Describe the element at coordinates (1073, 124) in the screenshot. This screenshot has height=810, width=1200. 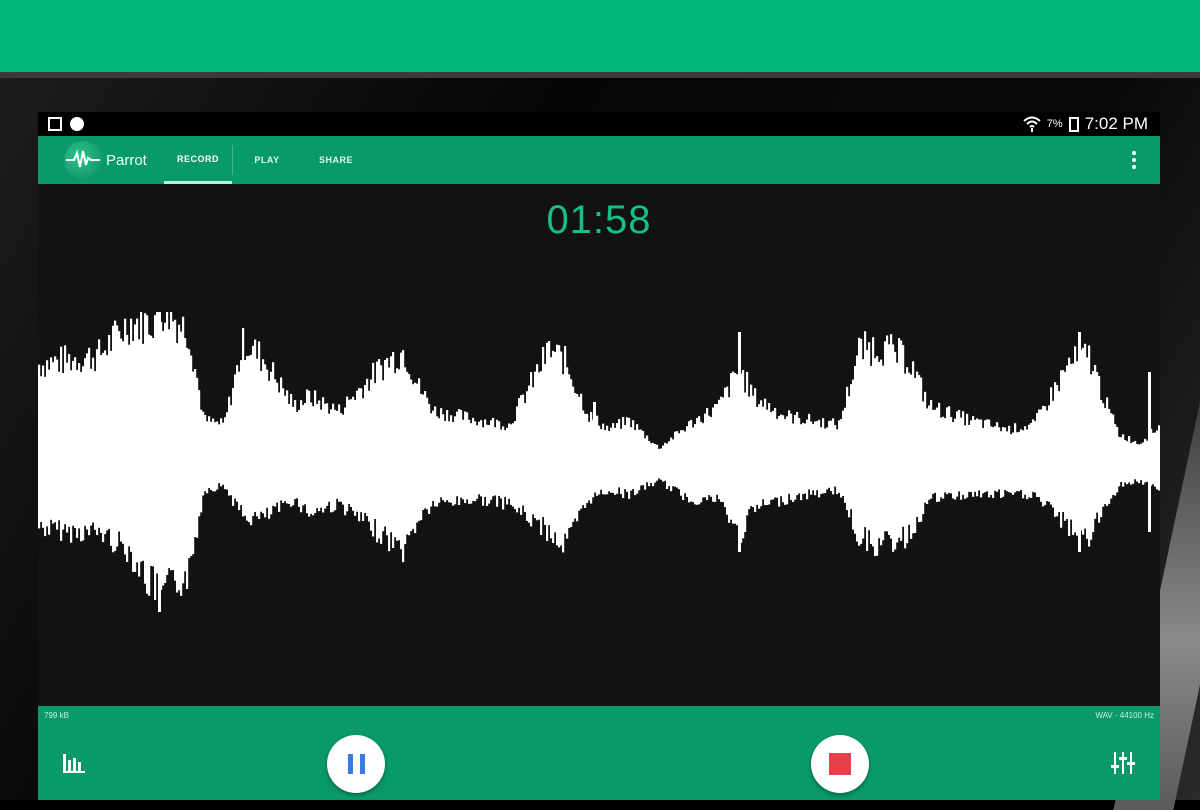
I see `battery-icon` at that location.